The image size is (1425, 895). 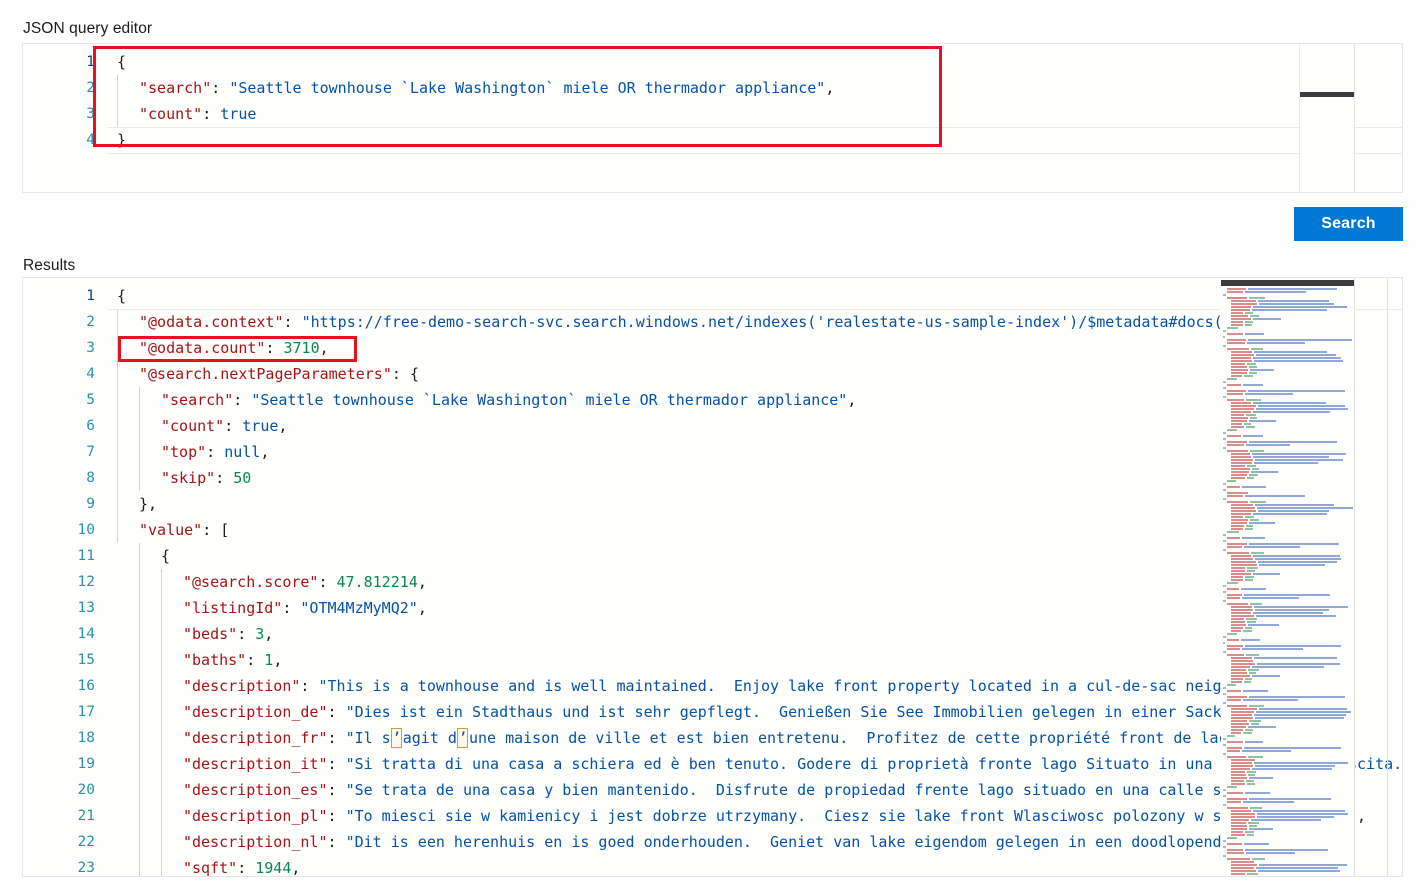 I want to click on query-minimap-slider, so click(x=1327, y=94).